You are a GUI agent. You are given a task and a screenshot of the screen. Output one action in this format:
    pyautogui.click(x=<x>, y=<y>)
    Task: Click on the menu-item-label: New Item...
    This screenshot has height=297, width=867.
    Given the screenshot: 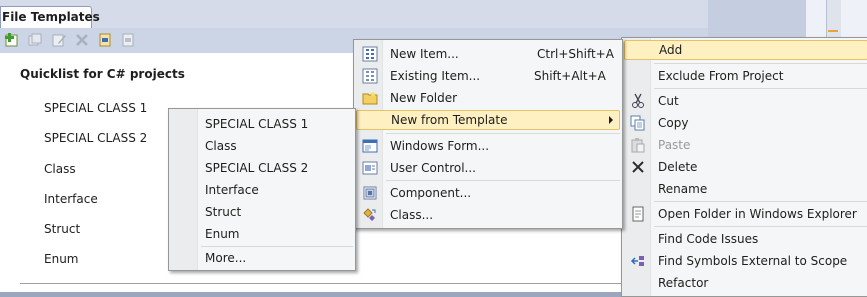 What is the action you would take?
    pyautogui.click(x=424, y=54)
    